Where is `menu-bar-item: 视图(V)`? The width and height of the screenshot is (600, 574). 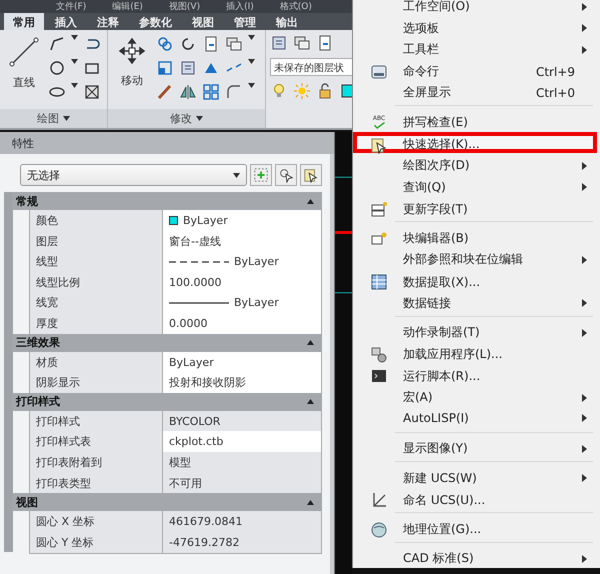
menu-bar-item: 视图(V) is located at coordinates (184, 7).